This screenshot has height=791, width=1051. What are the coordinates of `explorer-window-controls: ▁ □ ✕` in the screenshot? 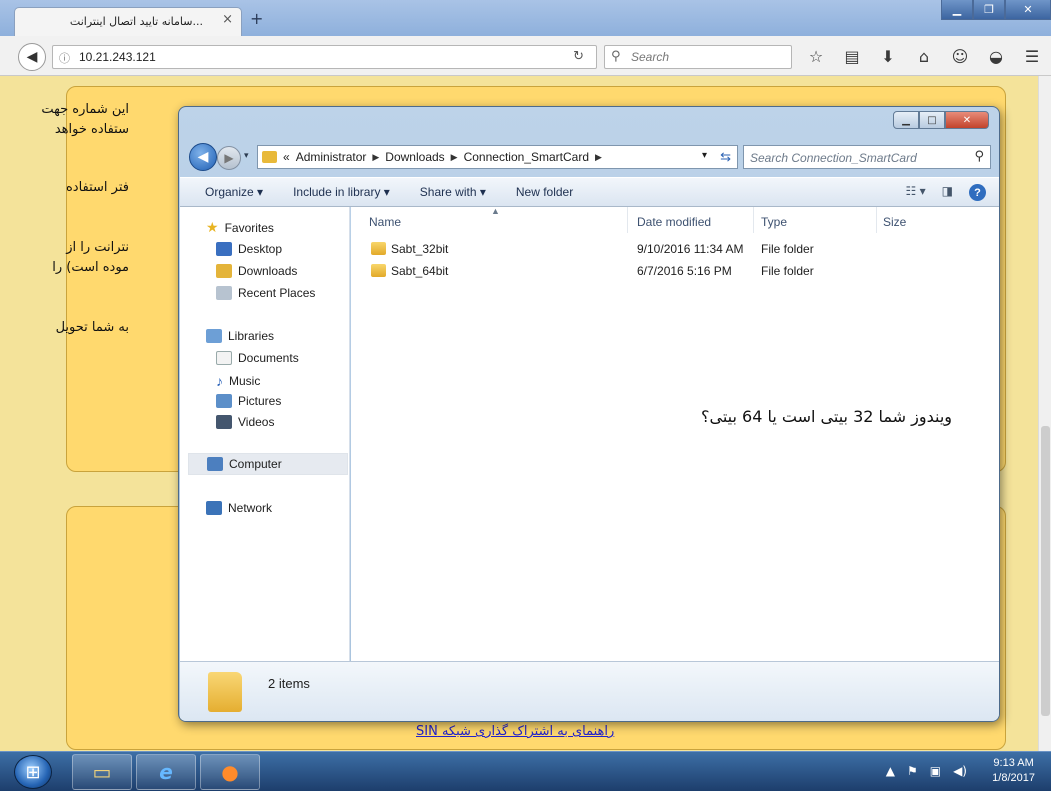 It's located at (941, 120).